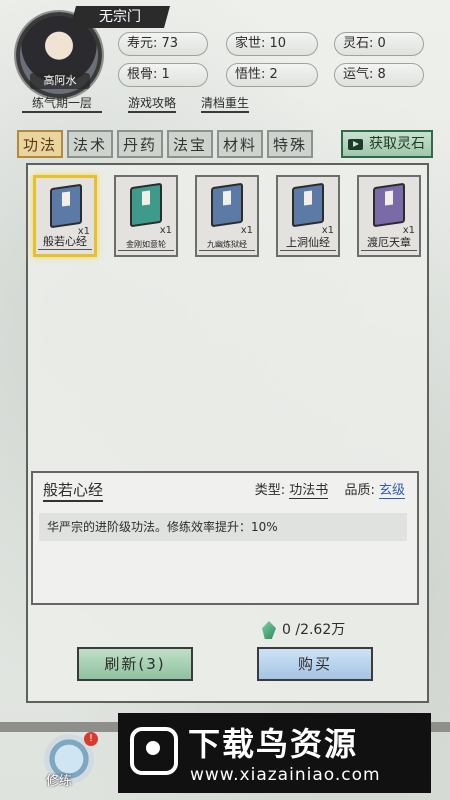  What do you see at coordinates (240, 144) in the screenshot?
I see `tab-cailiao: 材料` at bounding box center [240, 144].